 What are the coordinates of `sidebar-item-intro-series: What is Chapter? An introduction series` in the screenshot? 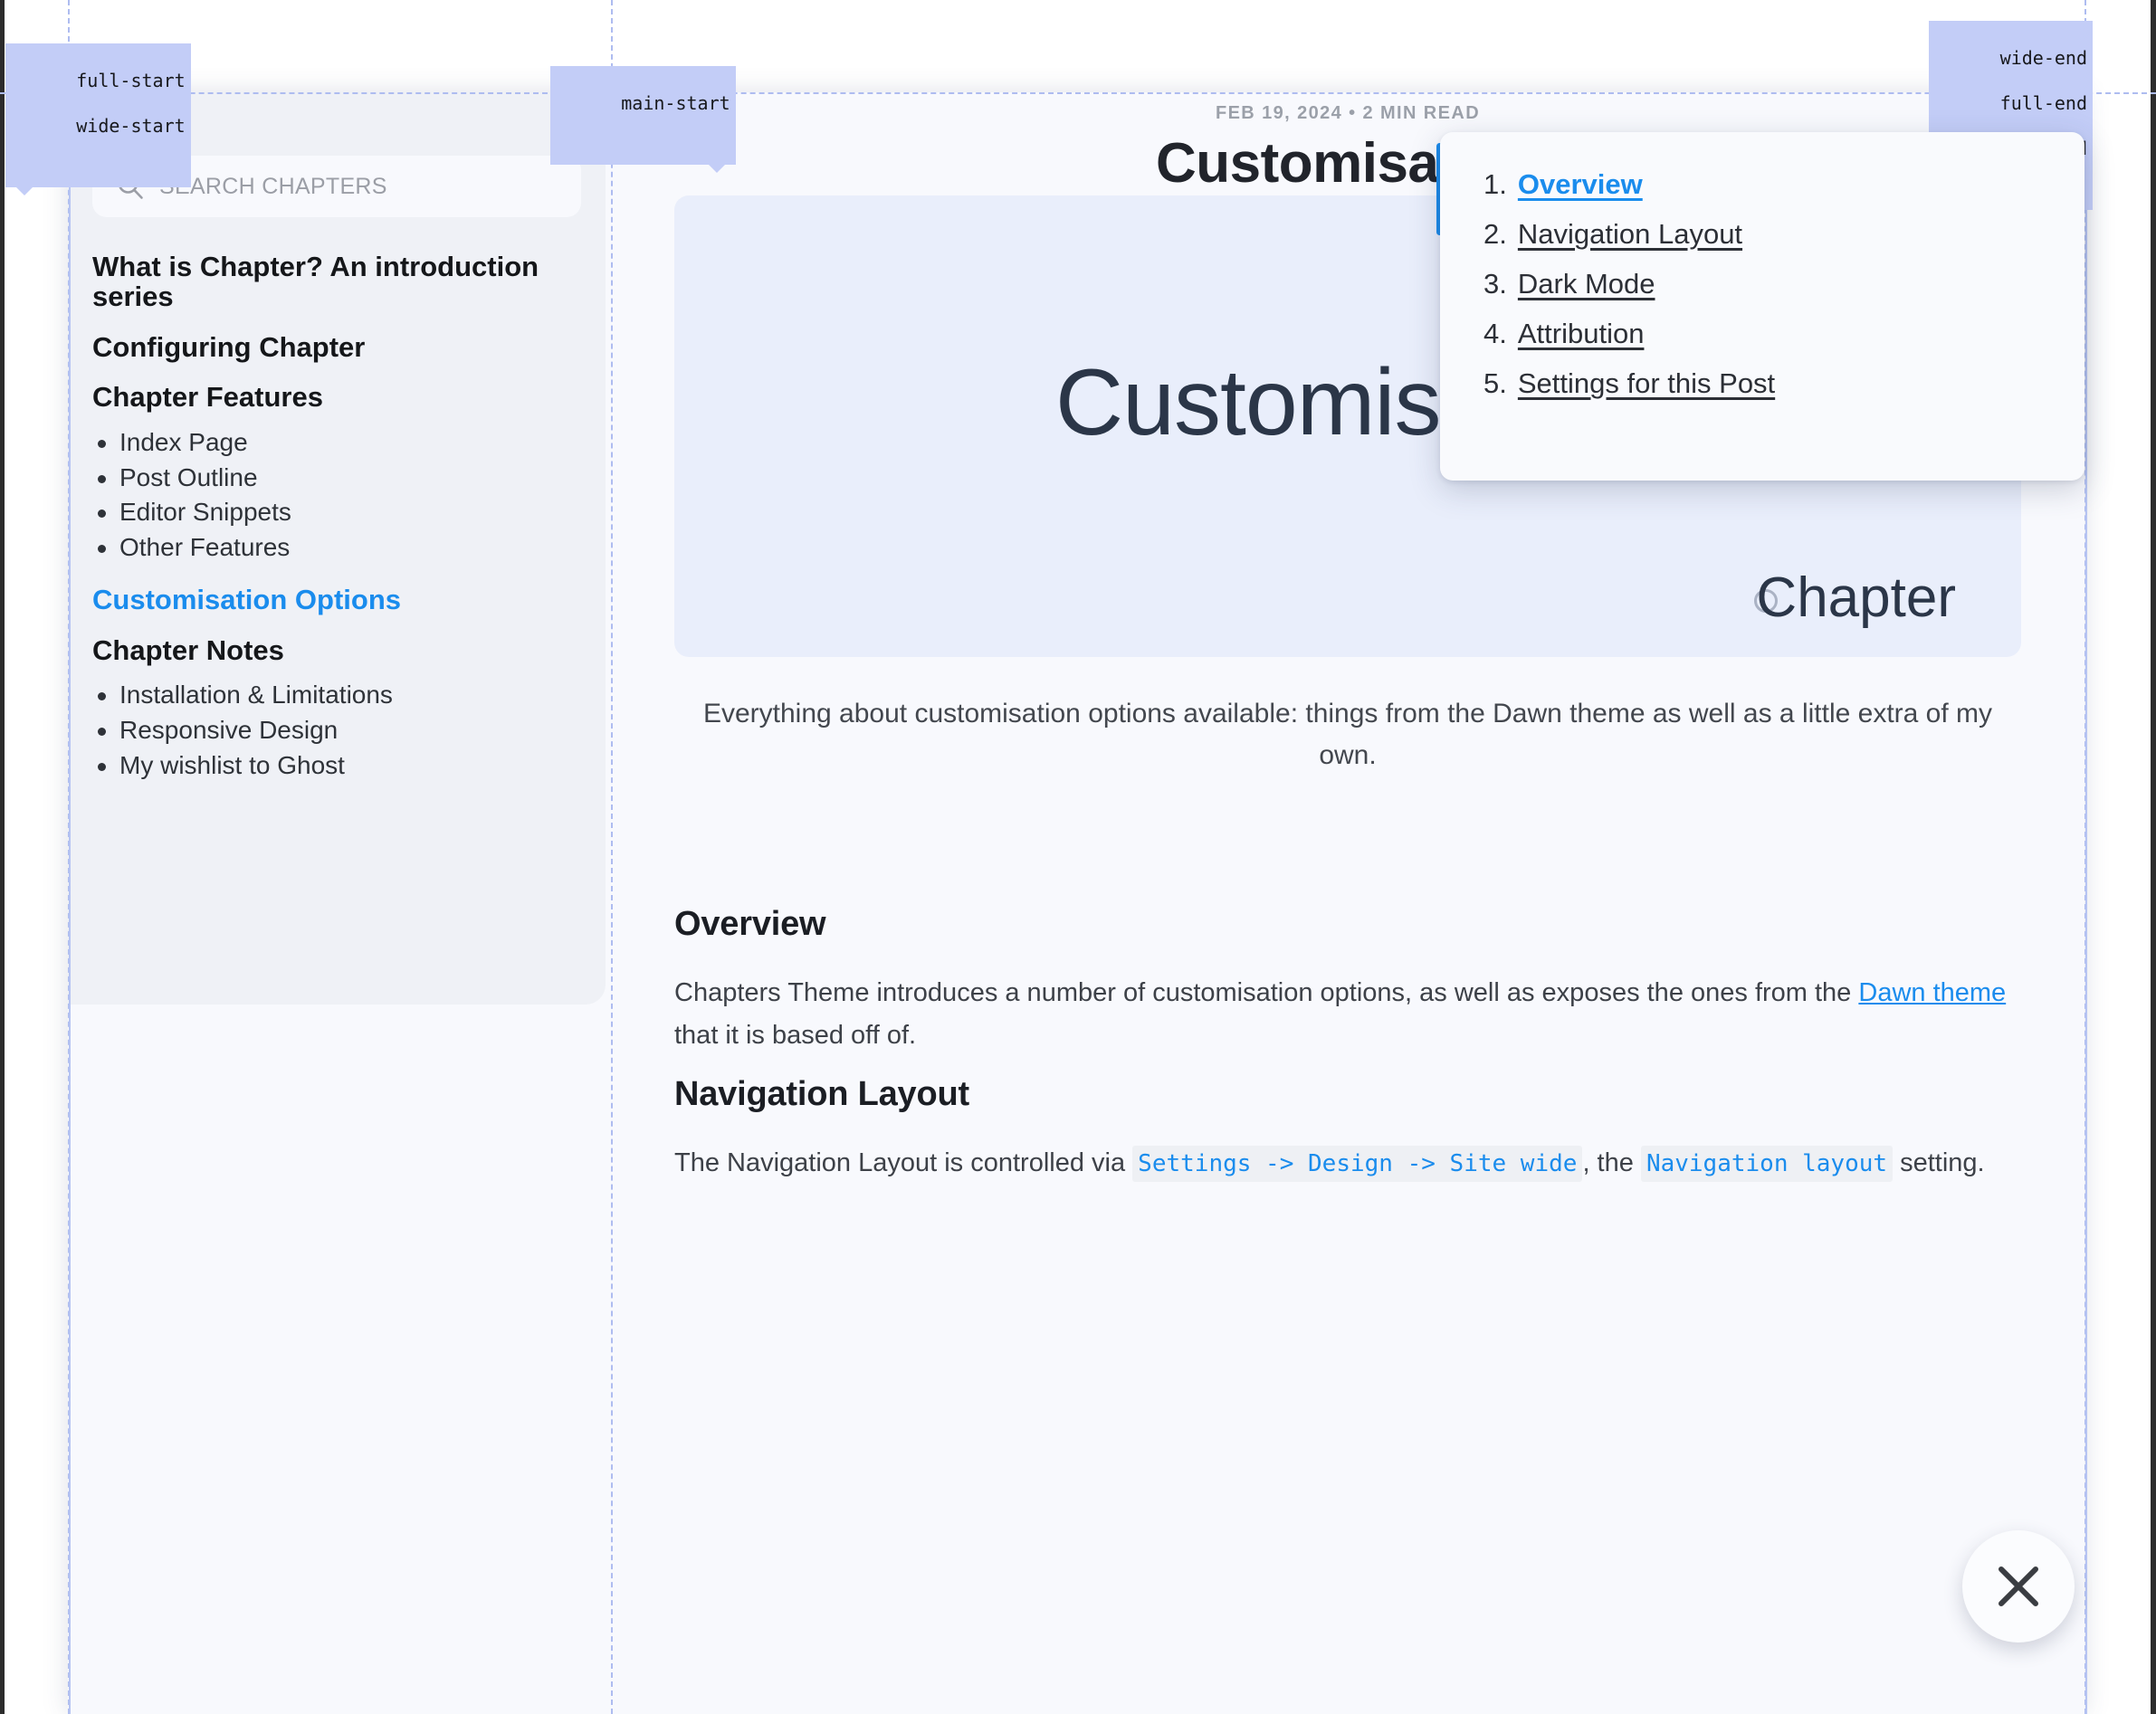 It's located at (345, 282).